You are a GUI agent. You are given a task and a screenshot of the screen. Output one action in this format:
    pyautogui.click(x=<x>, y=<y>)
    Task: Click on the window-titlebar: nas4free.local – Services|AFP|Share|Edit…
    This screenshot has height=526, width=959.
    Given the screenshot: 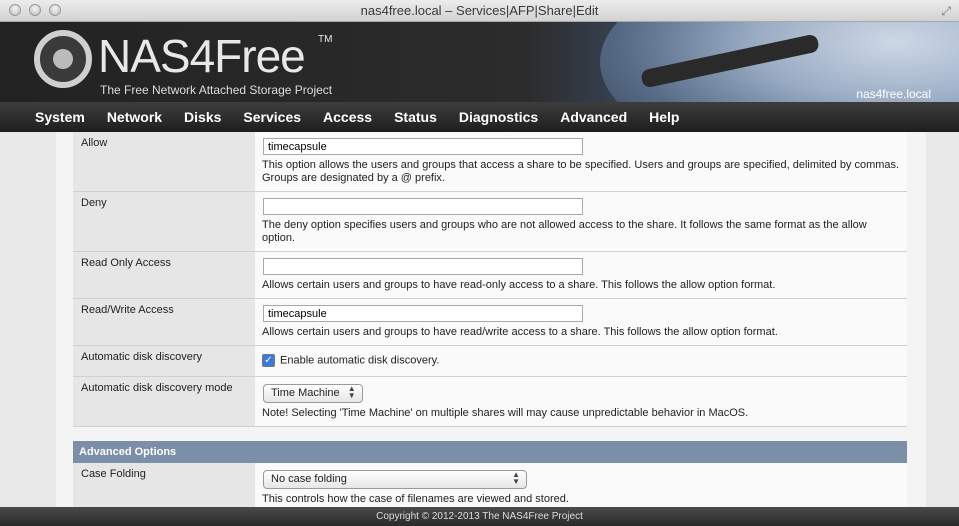 What is the action you would take?
    pyautogui.click(x=479, y=11)
    